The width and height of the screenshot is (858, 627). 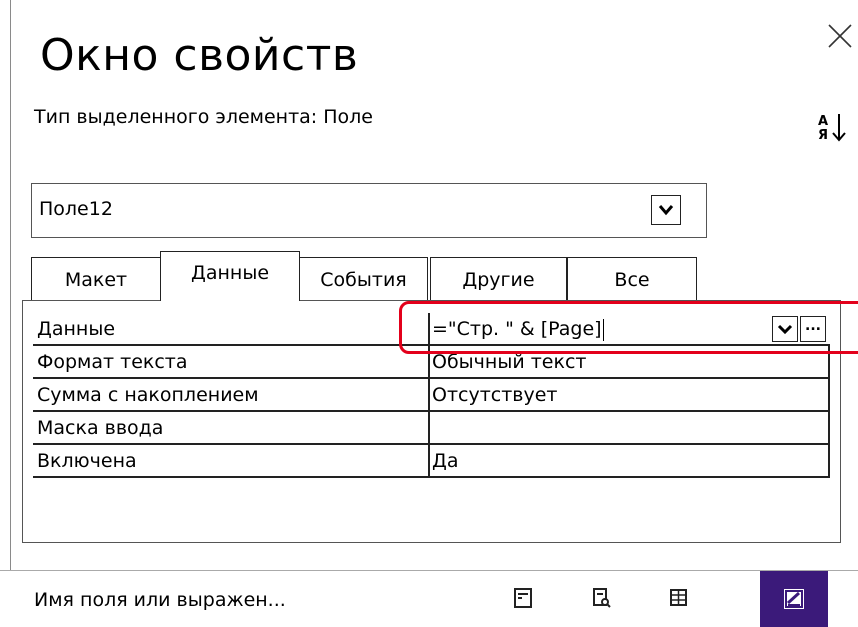 I want to click on svg-text: Я, so click(x=823, y=135).